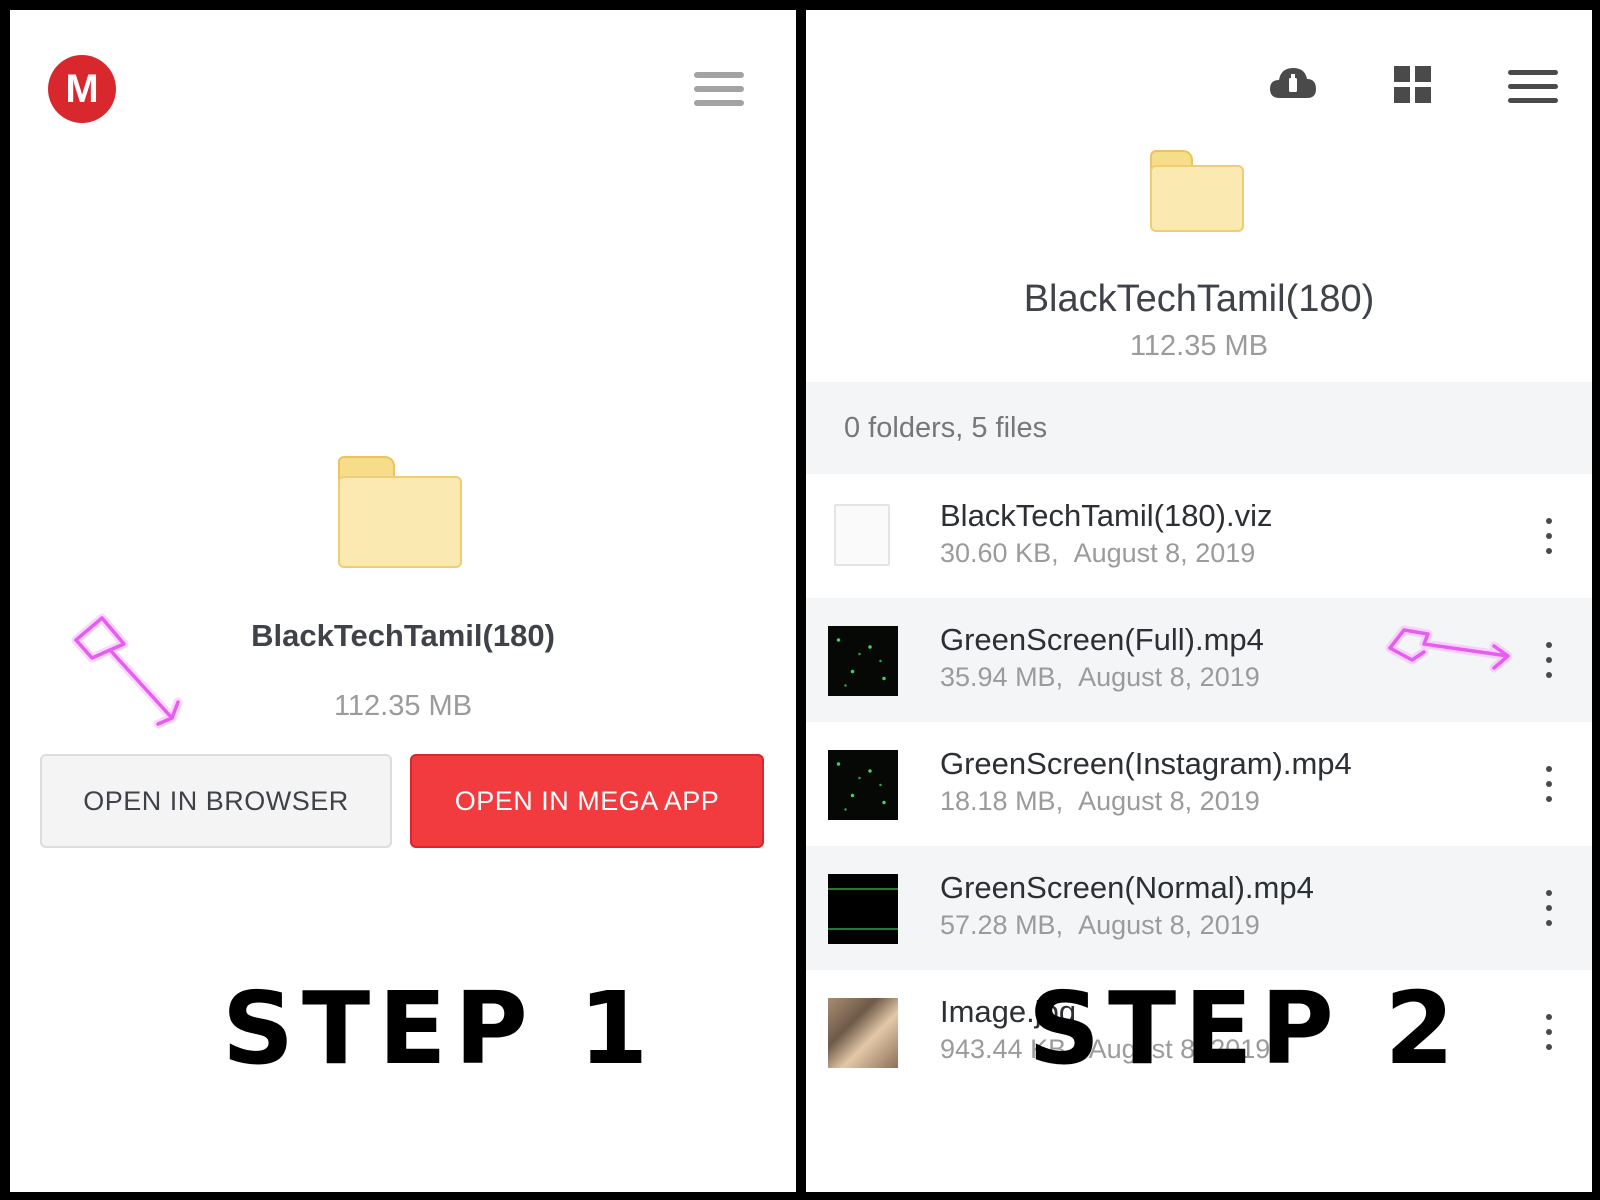 The image size is (1600, 1200). What do you see at coordinates (1102, 639) in the screenshot?
I see `file-name: GreenScreen(Full).mp4` at bounding box center [1102, 639].